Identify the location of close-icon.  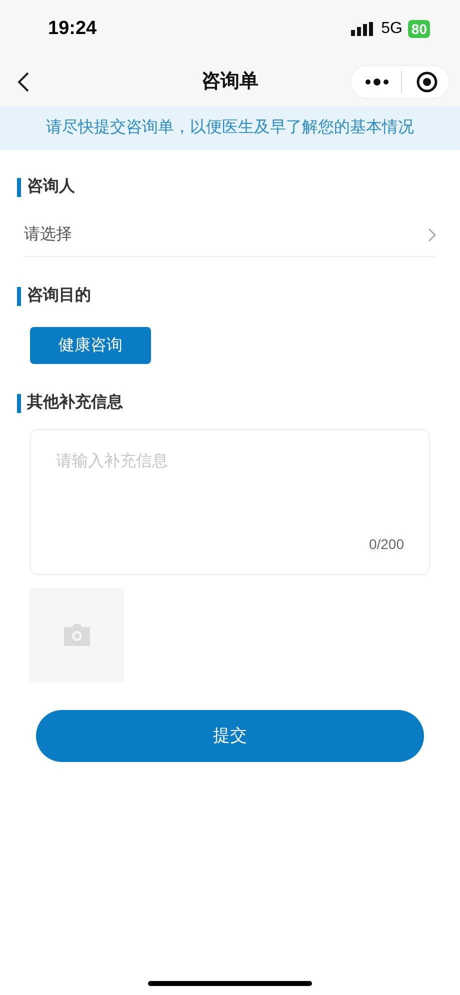
(427, 82).